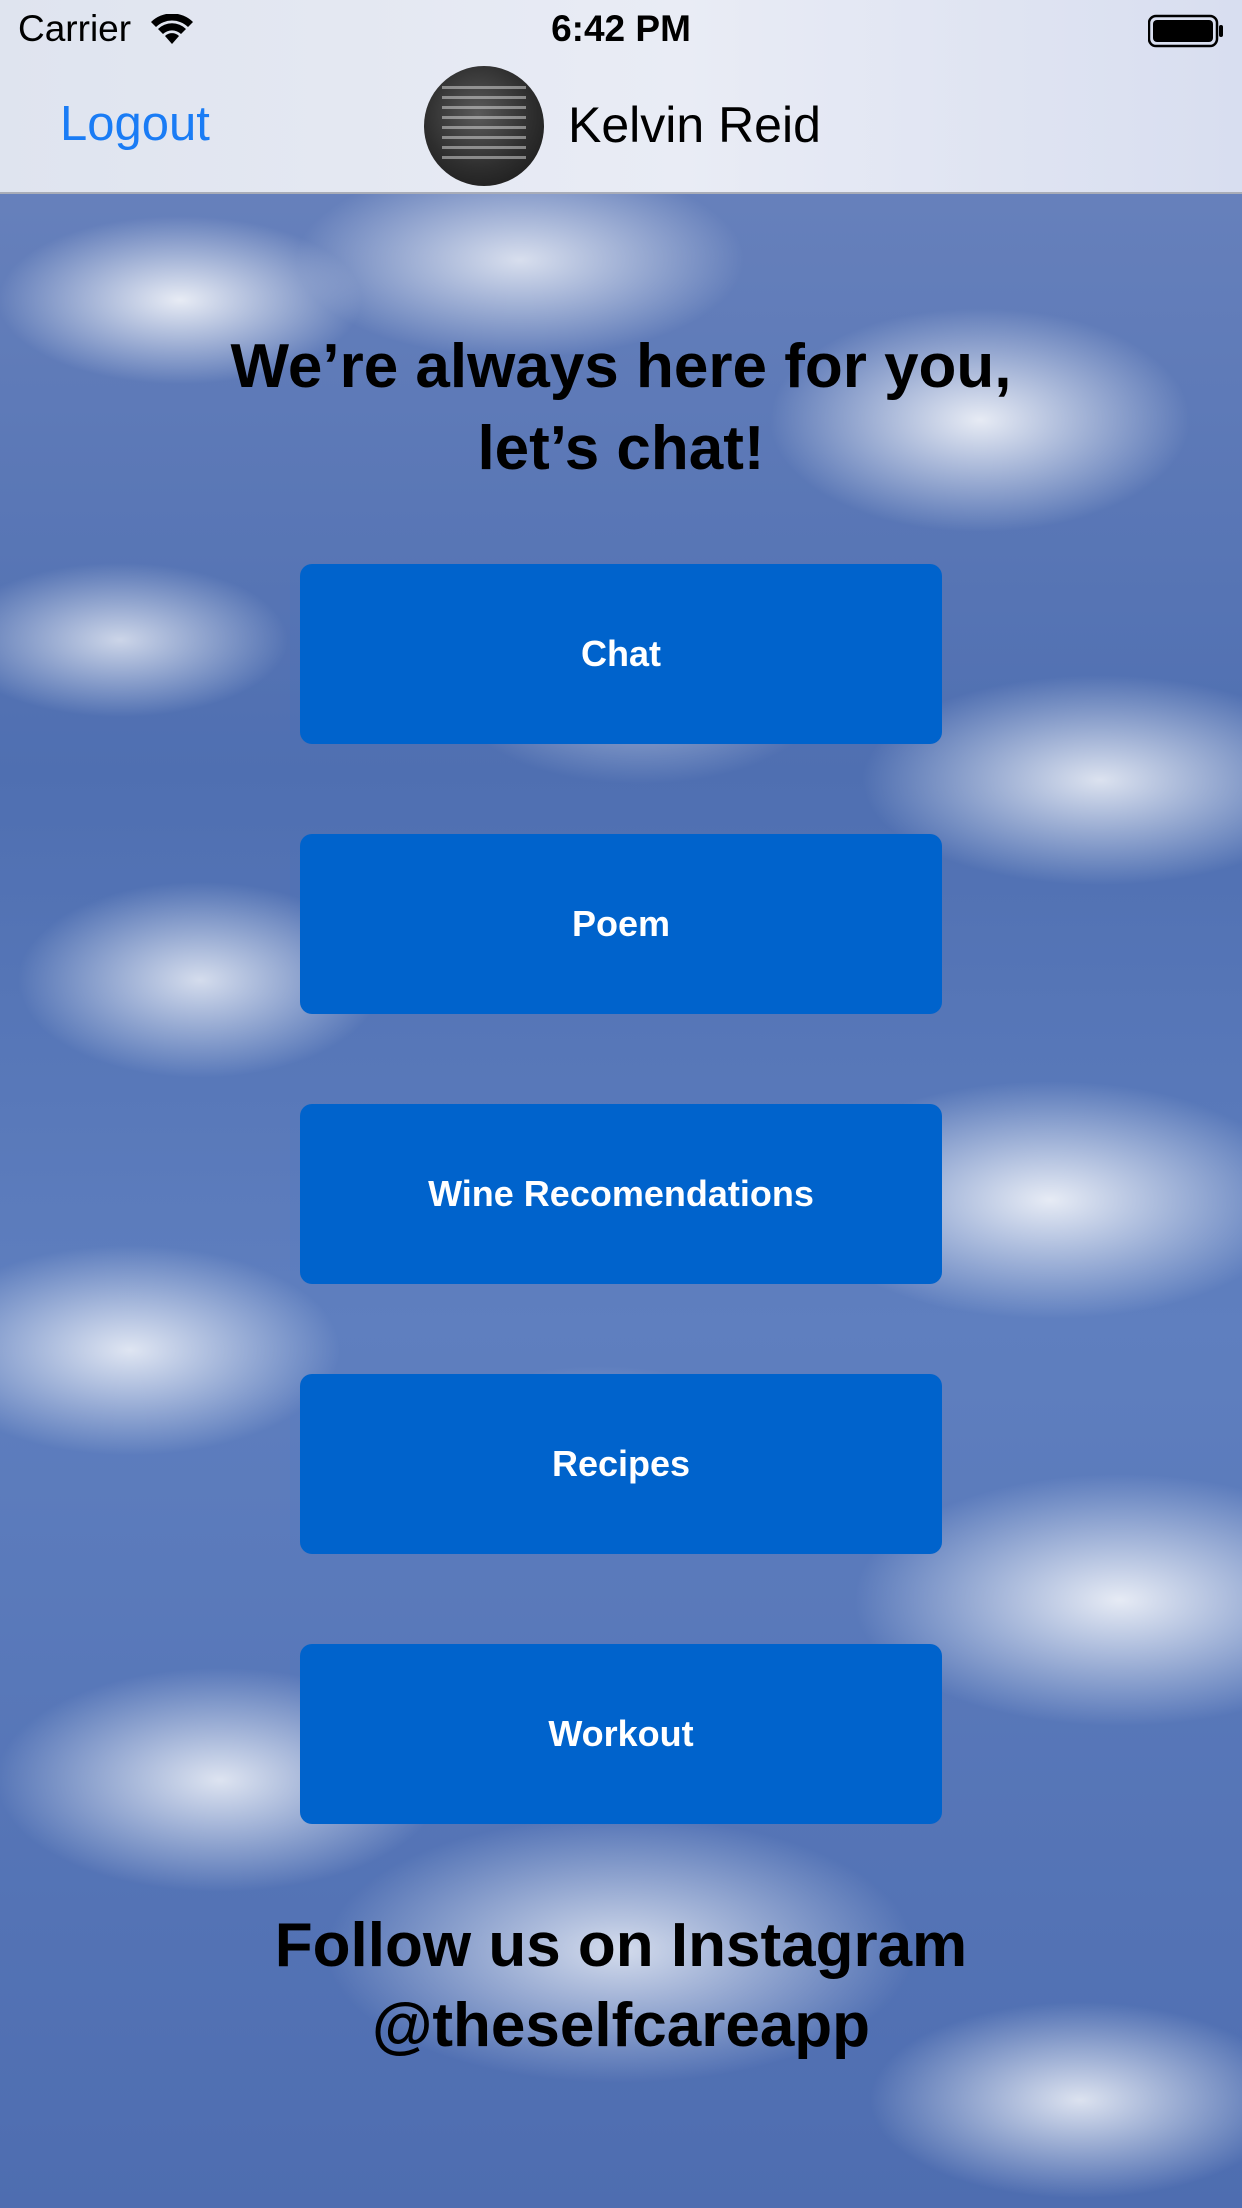 The image size is (1242, 2208). I want to click on chat-button: Chat, so click(621, 654).